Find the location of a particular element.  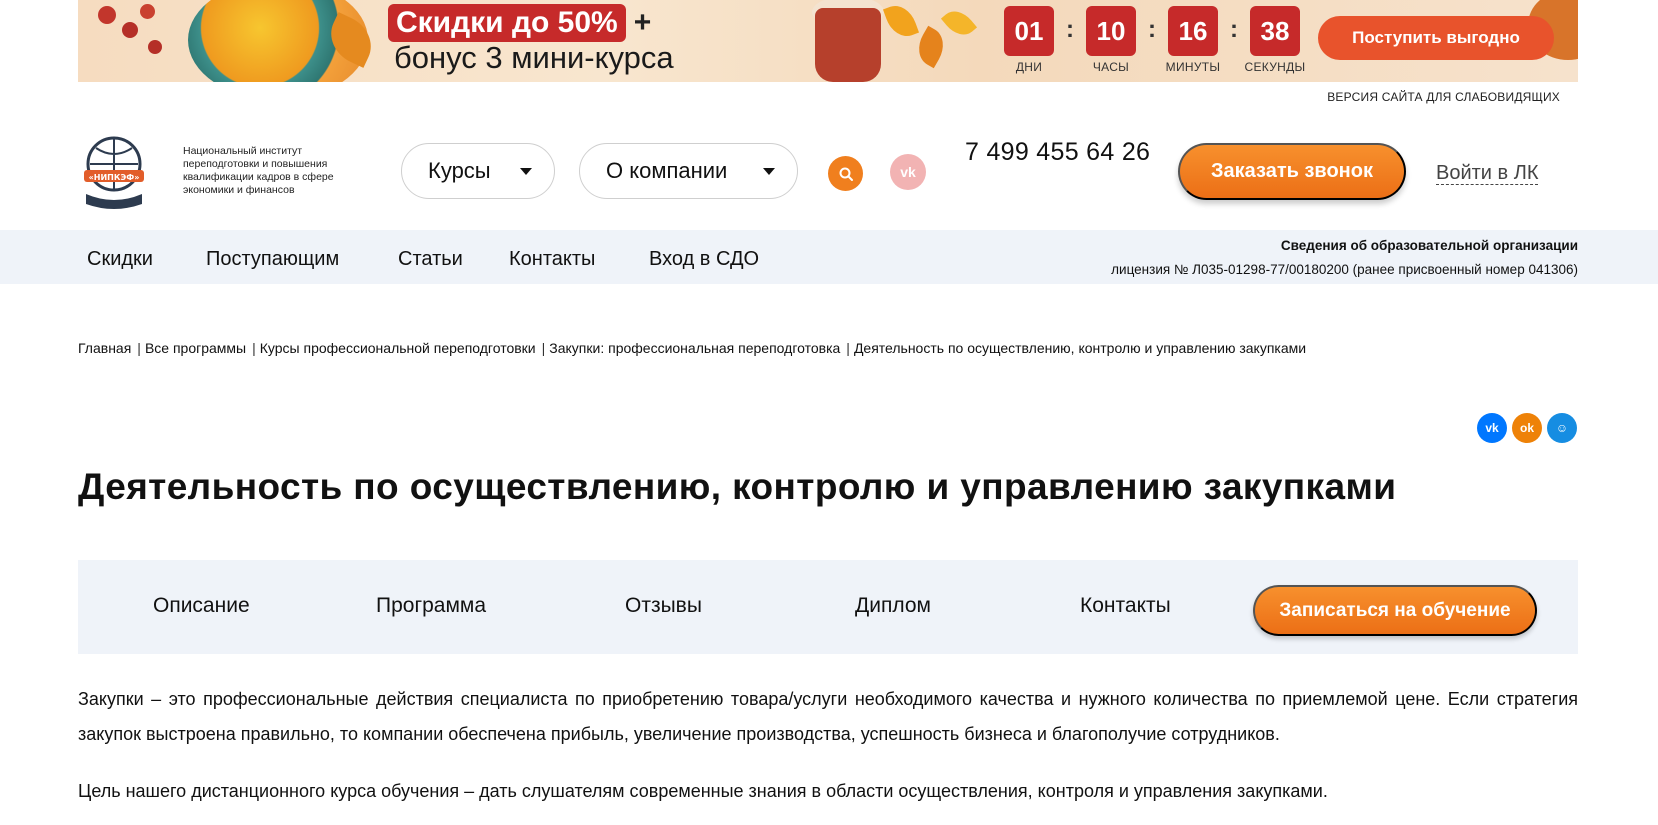

org-info-link: Сведения об образовательной организации is located at coordinates (1429, 245).